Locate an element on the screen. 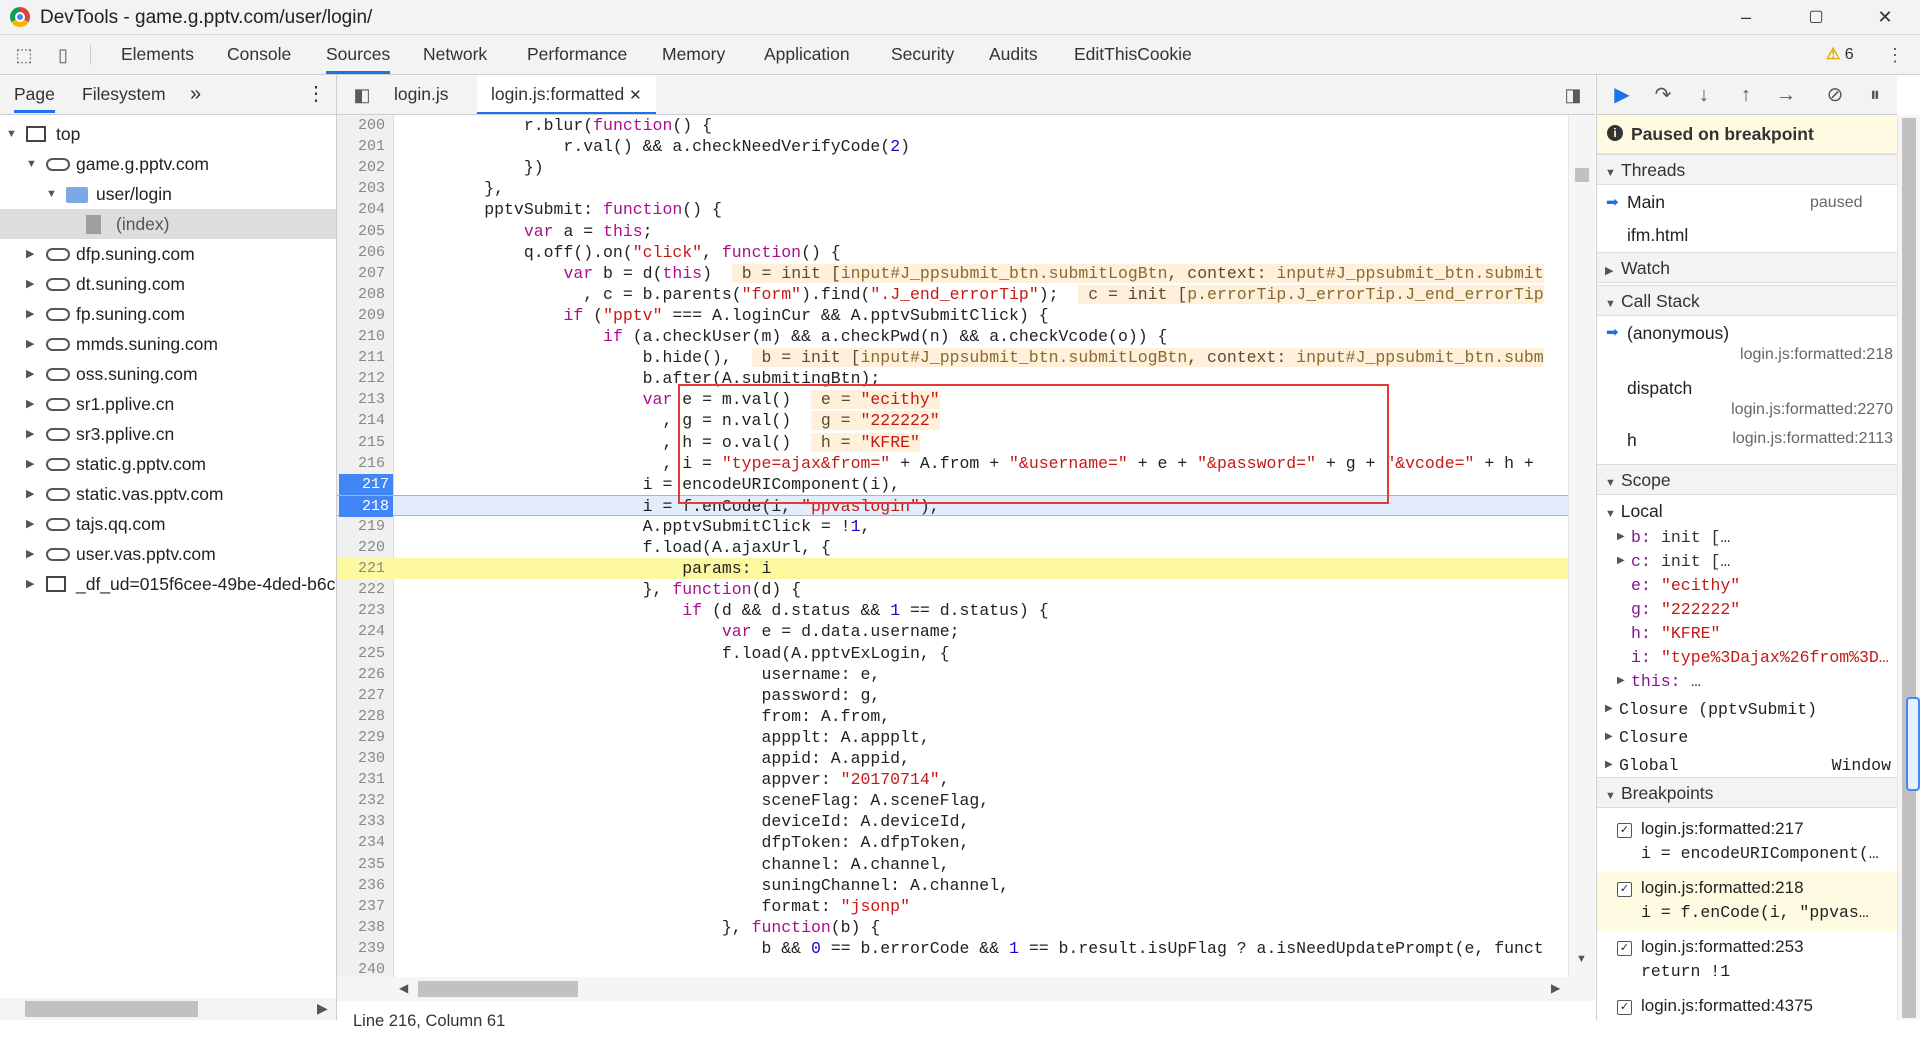 Image resolution: width=1920 pixels, height=1049 pixels. warnings-counter: ⚠ 6 is located at coordinates (1840, 54).